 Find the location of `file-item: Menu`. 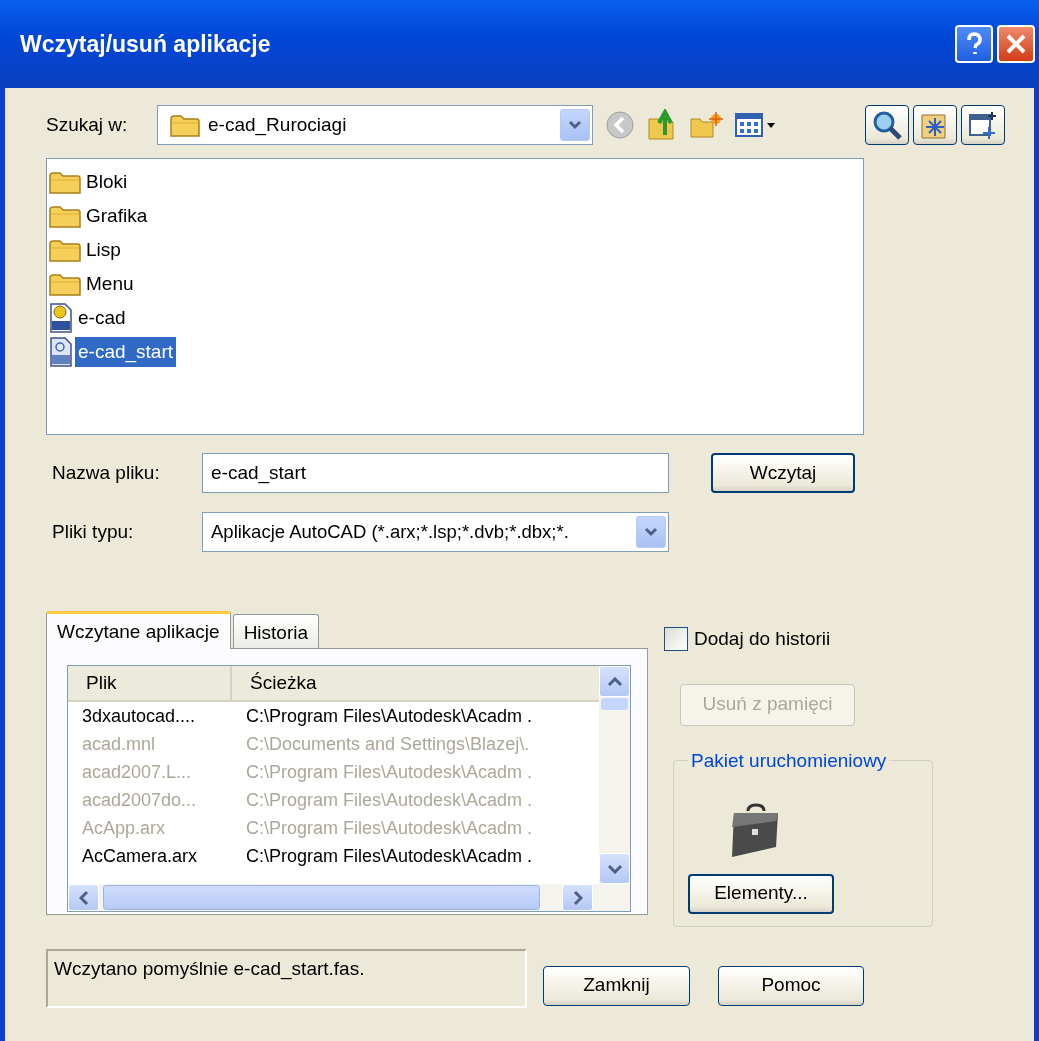

file-item: Menu is located at coordinates (110, 284).